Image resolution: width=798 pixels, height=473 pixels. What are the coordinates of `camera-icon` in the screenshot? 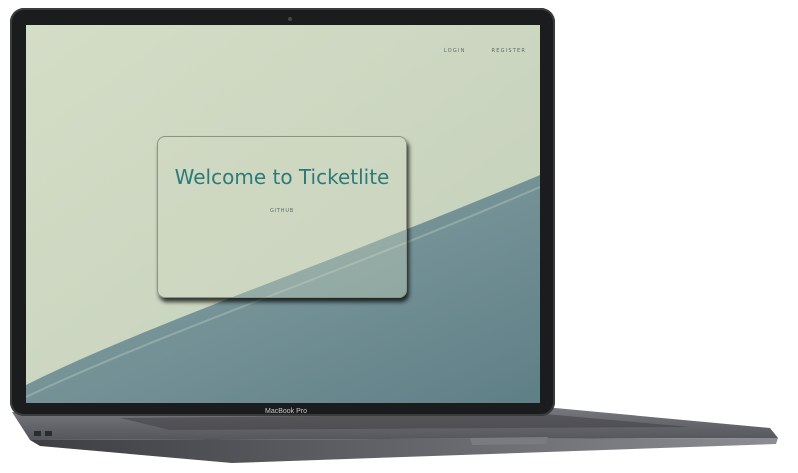 It's located at (290, 19).